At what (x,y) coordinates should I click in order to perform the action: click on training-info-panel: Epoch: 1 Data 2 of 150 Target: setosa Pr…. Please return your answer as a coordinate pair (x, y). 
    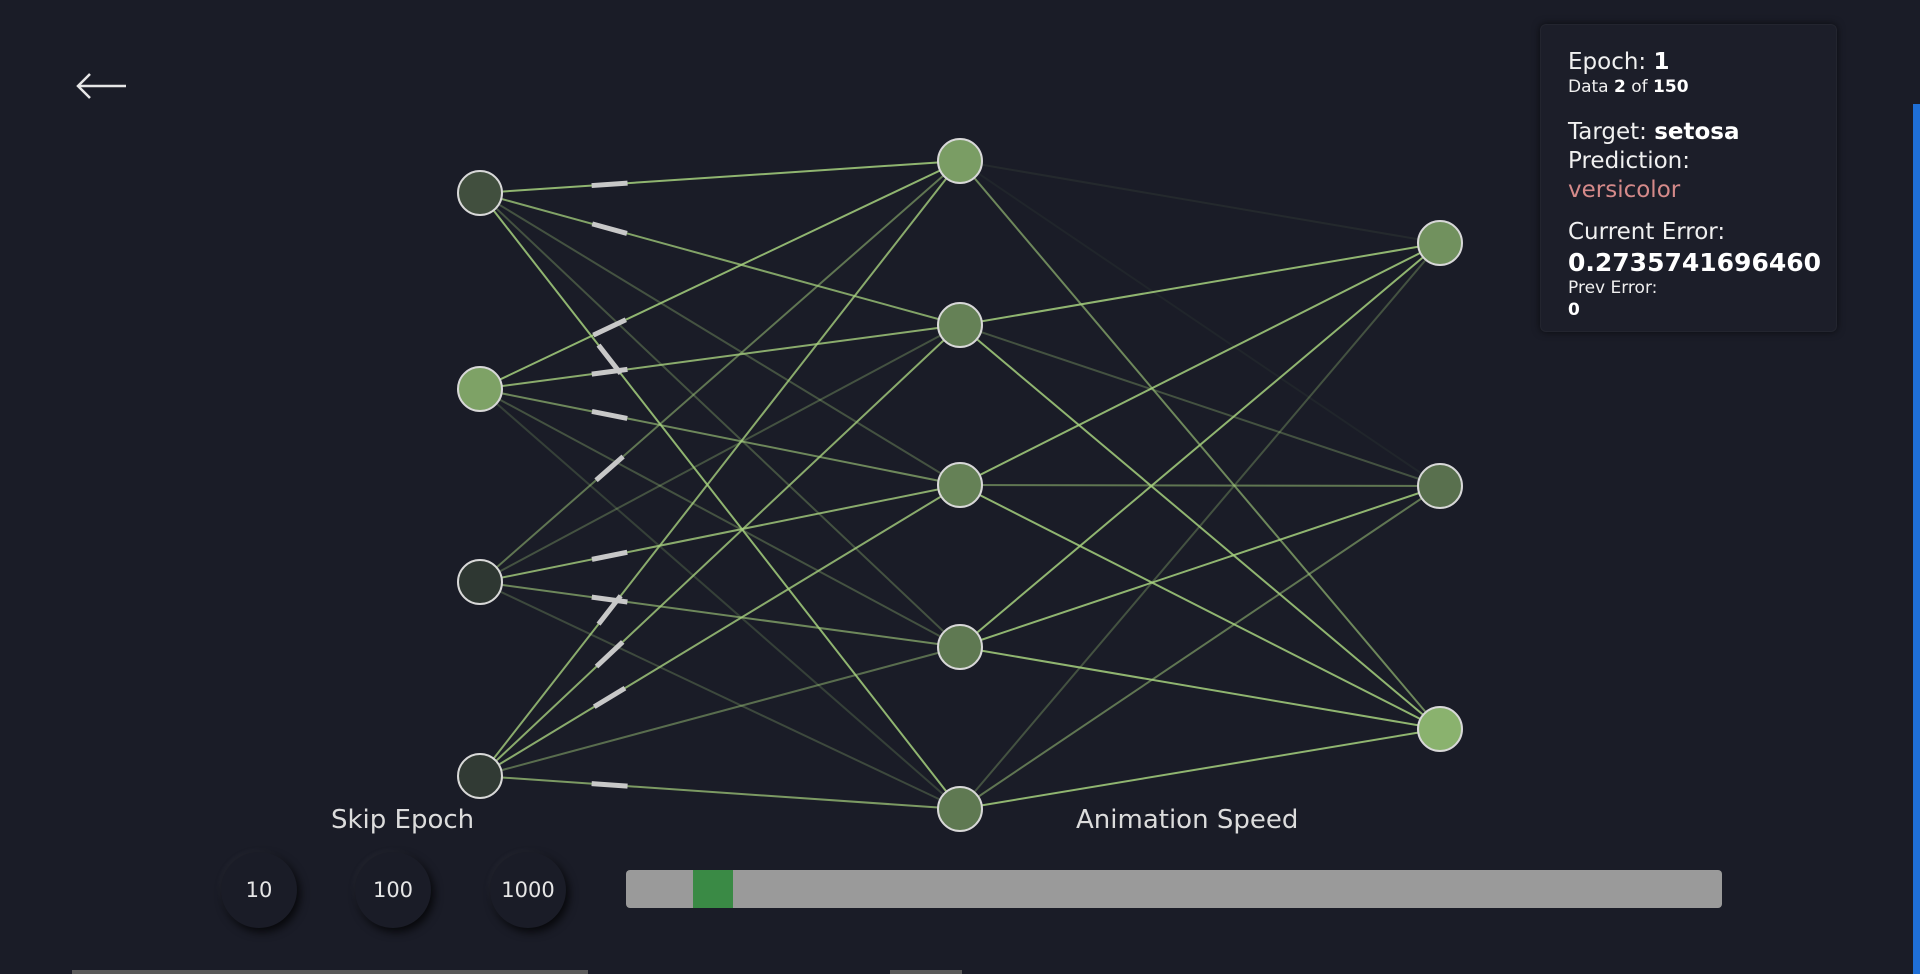
    Looking at the image, I should click on (1688, 178).